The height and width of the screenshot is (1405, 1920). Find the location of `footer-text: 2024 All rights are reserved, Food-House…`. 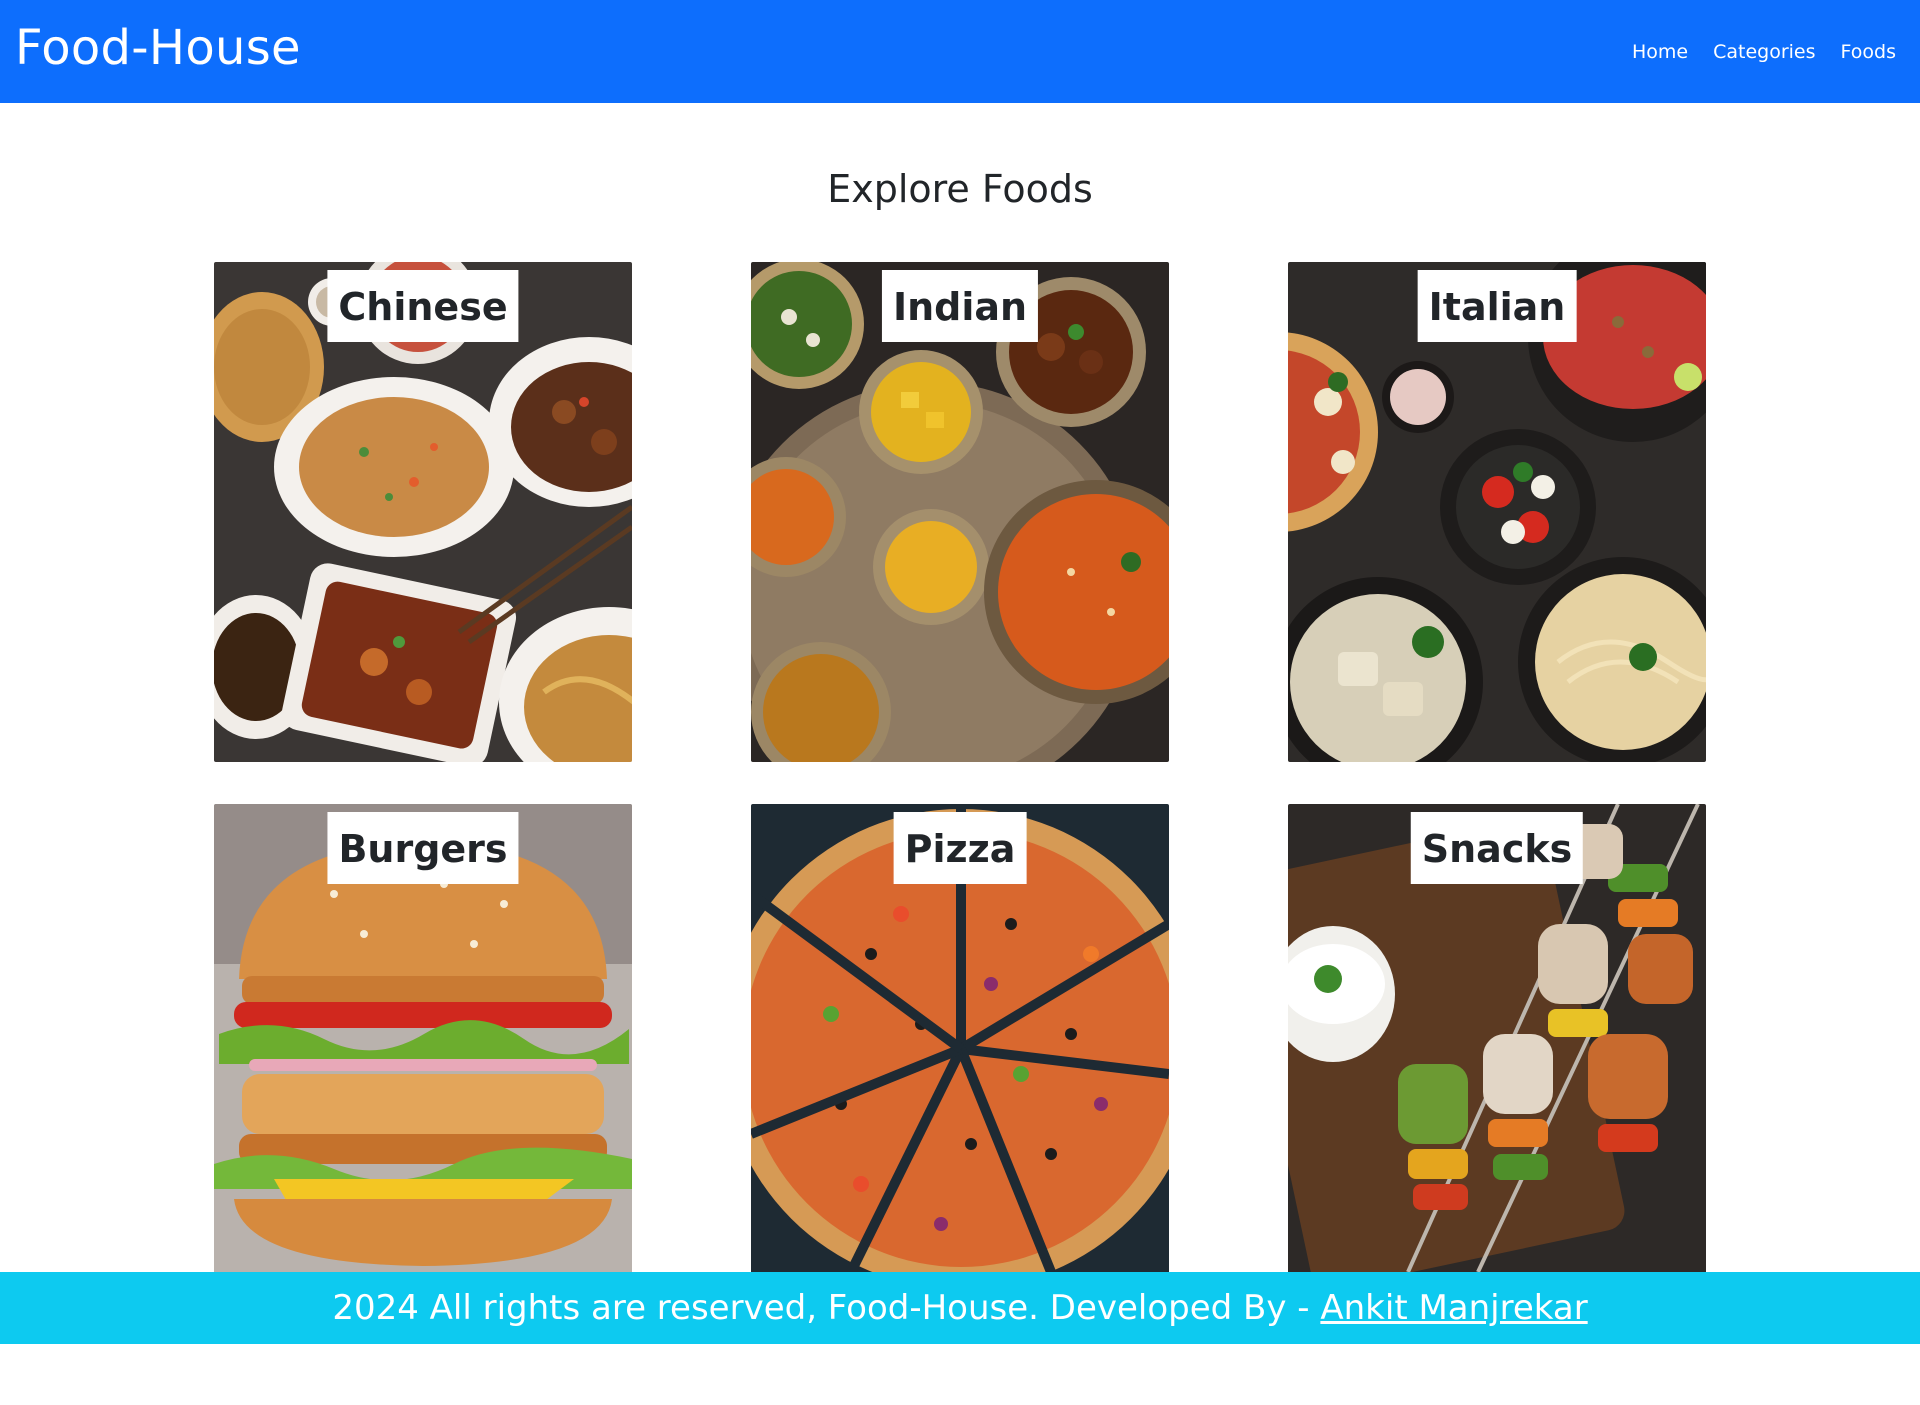

footer-text: 2024 All rights are reserved, Food-House… is located at coordinates (826, 1308).